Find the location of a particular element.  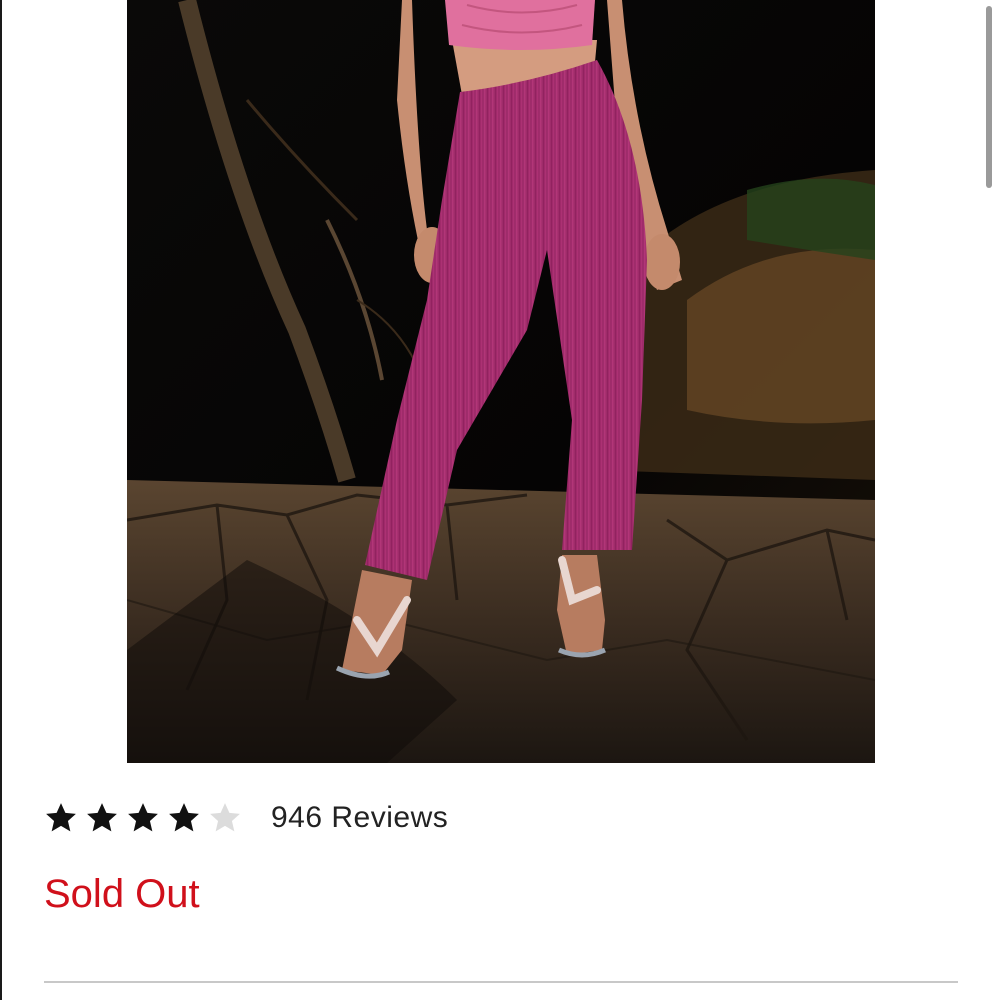

star-rating is located at coordinates (146, 818).